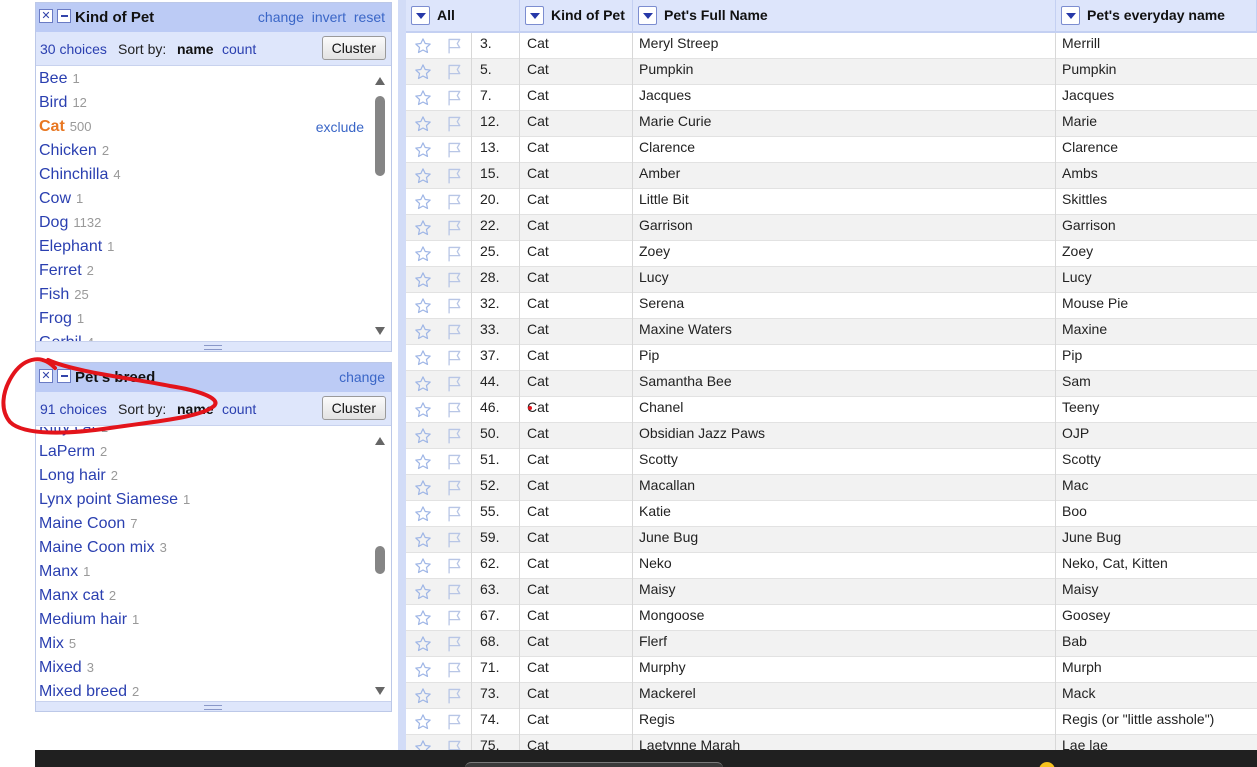 The width and height of the screenshot is (1257, 767). Describe the element at coordinates (206, 319) in the screenshot. I see `facet-choice: Frog 1` at that location.